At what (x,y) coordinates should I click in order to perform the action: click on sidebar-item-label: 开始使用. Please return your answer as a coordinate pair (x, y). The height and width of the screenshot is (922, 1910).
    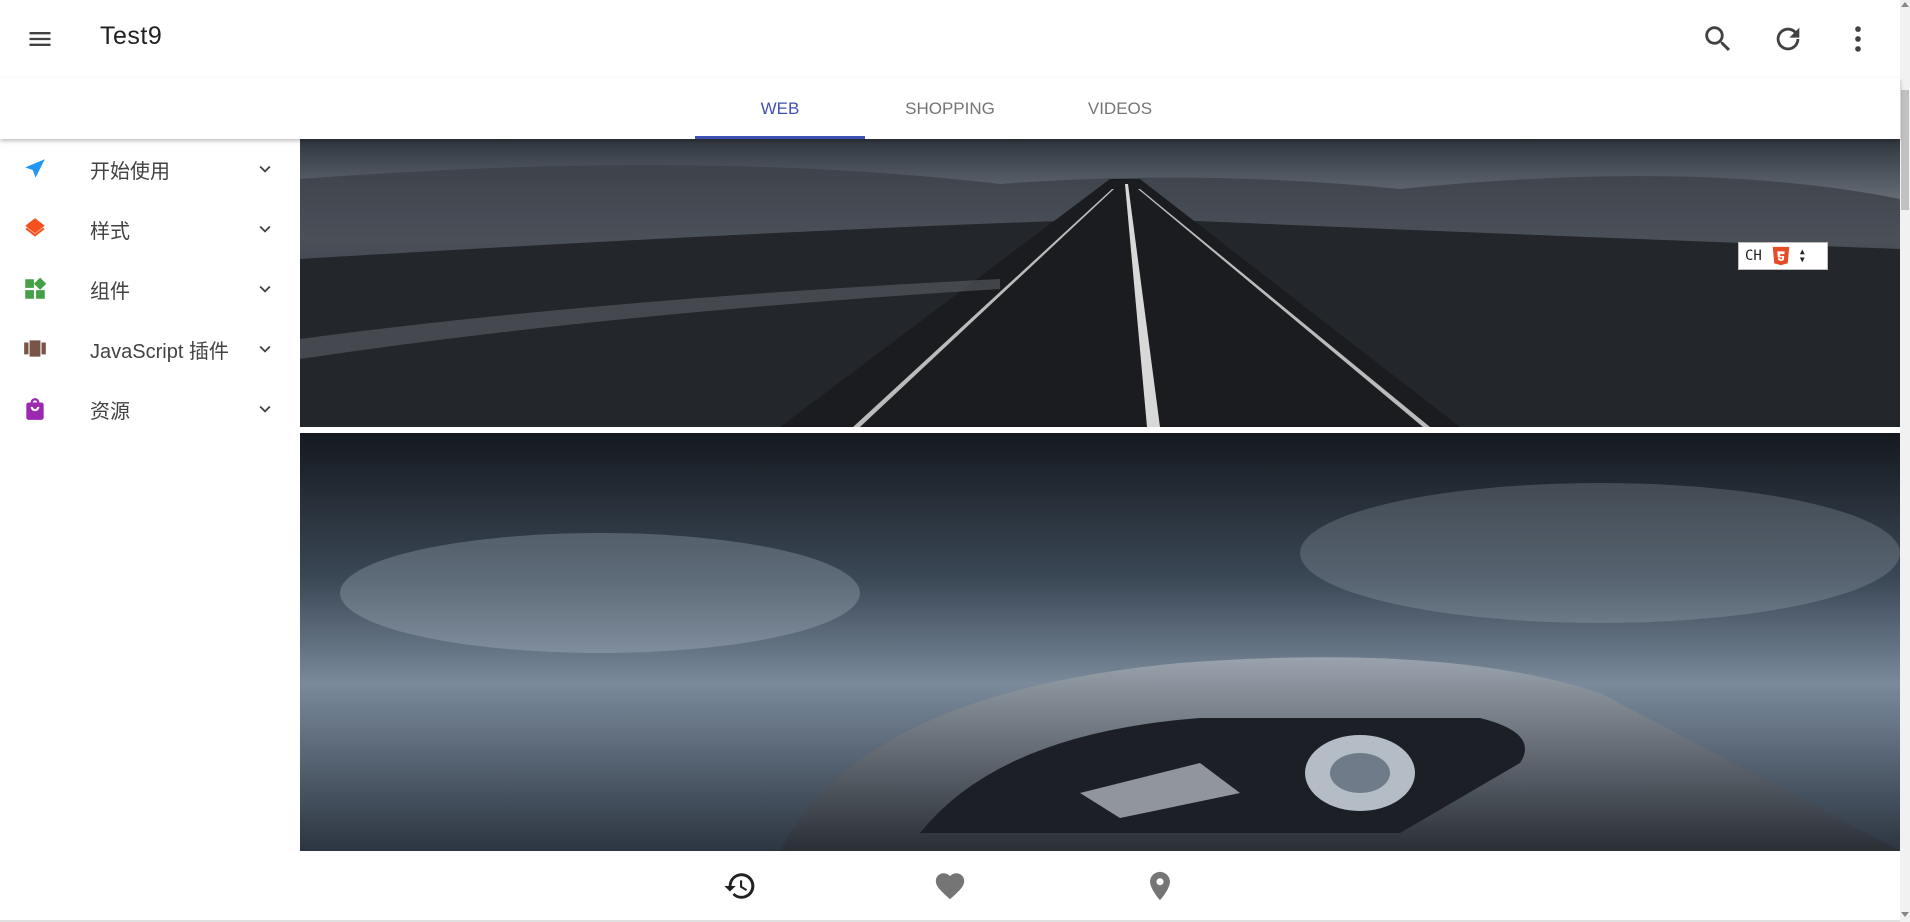
    Looking at the image, I should click on (130, 171).